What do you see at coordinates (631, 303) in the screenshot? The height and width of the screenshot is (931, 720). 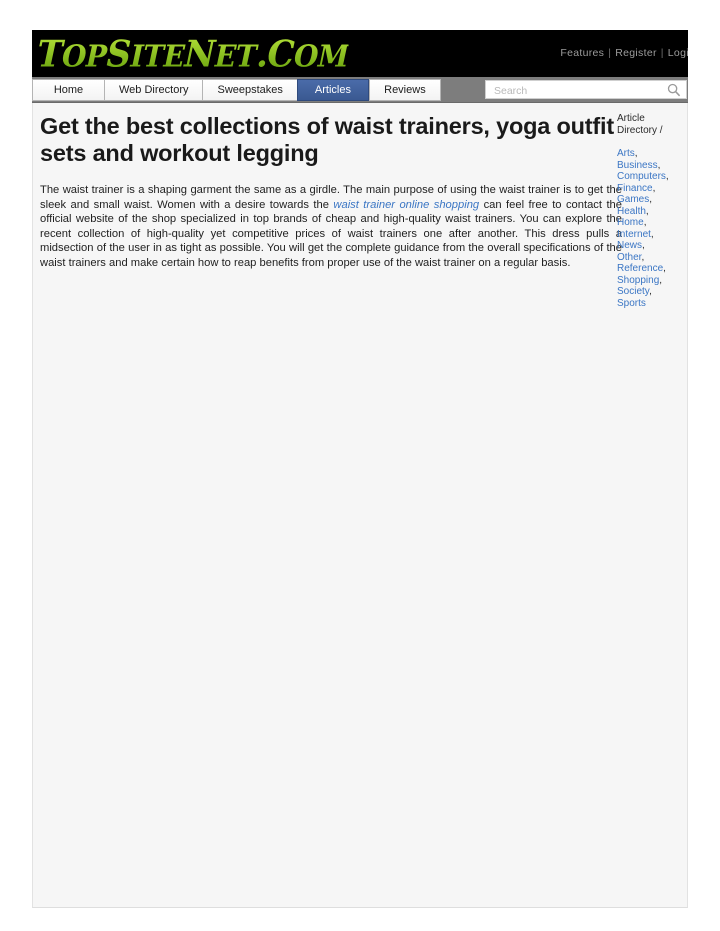 I see `category-link-sports: Sports` at bounding box center [631, 303].